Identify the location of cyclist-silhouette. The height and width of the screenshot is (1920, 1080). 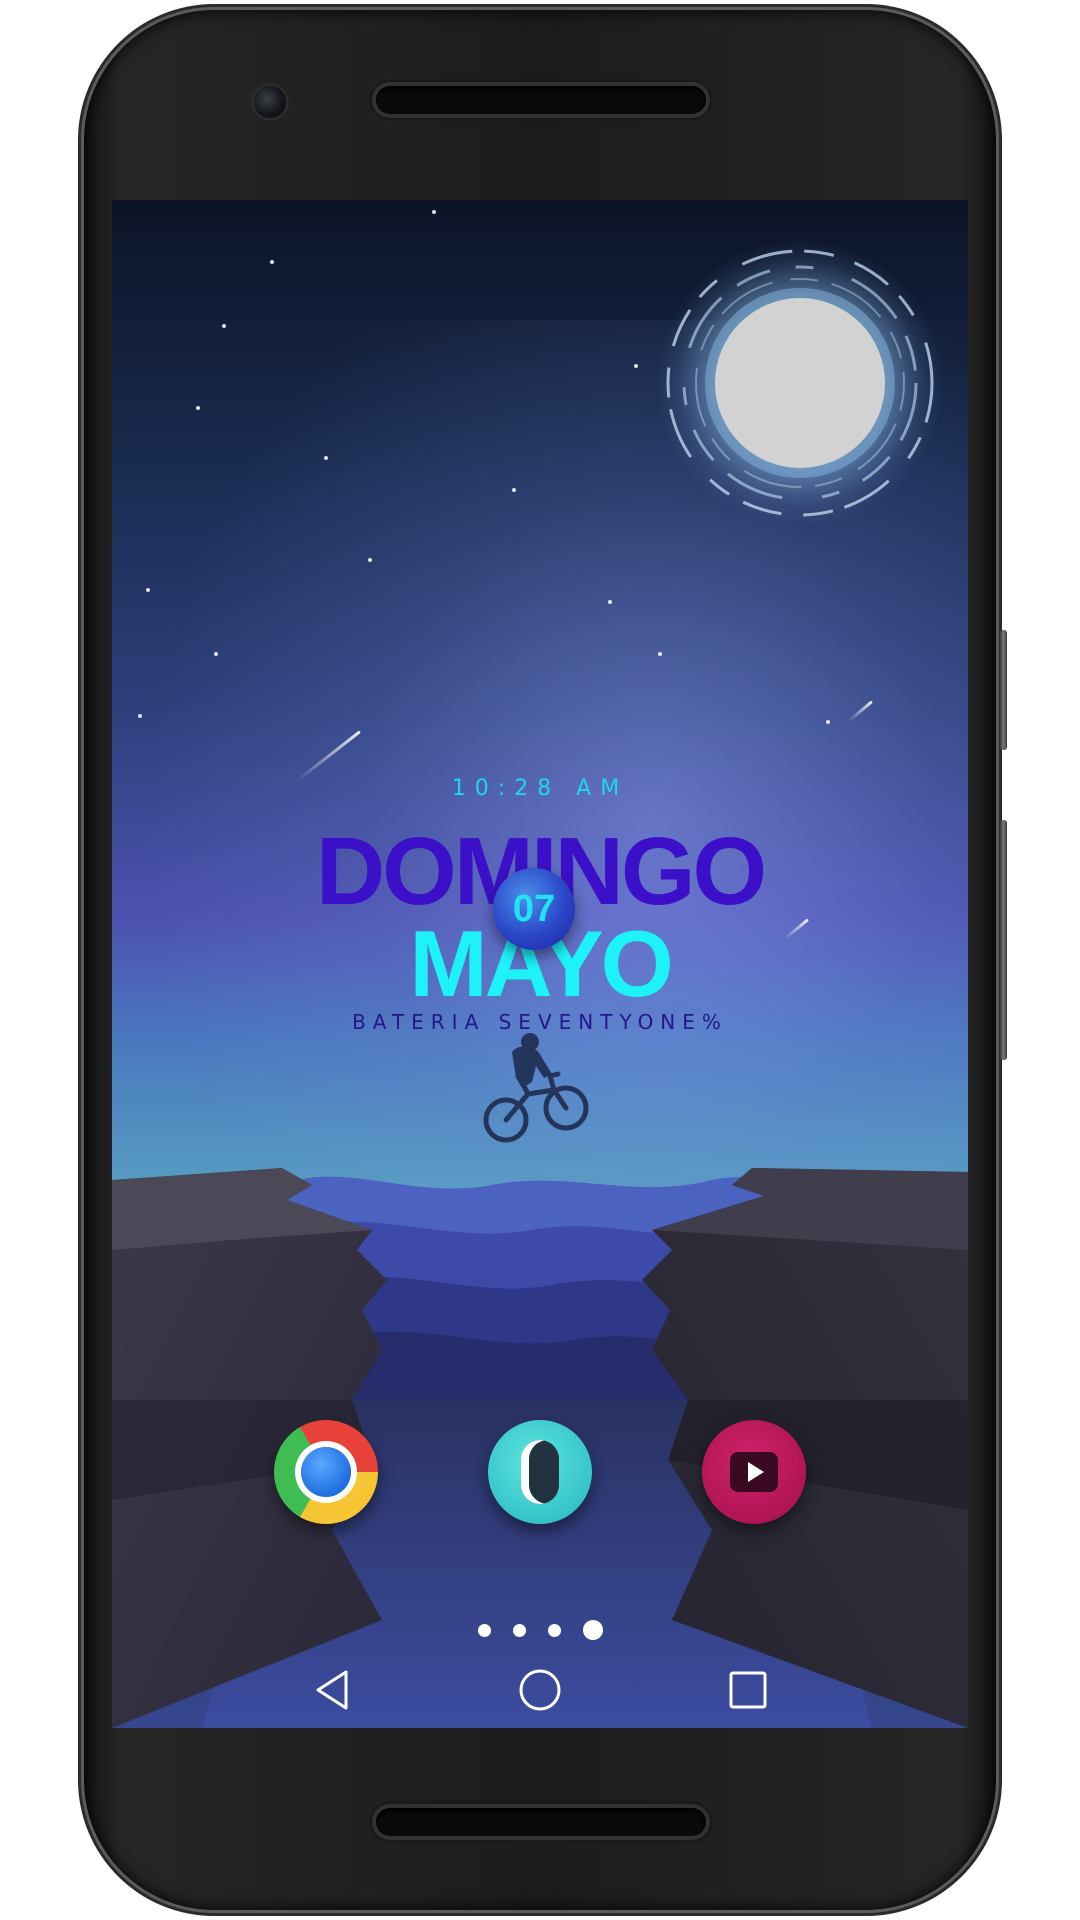
(536, 1088).